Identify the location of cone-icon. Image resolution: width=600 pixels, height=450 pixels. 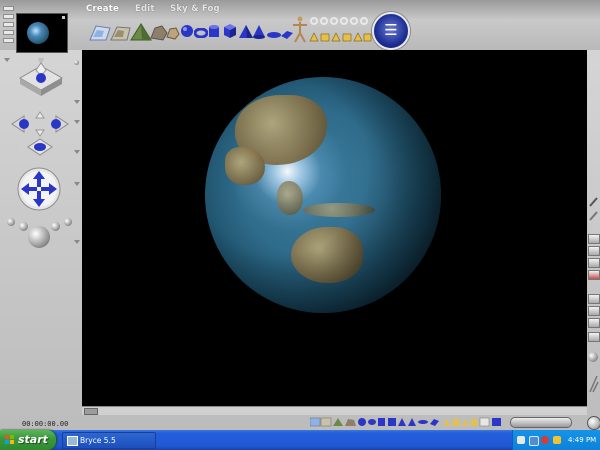
(259, 32).